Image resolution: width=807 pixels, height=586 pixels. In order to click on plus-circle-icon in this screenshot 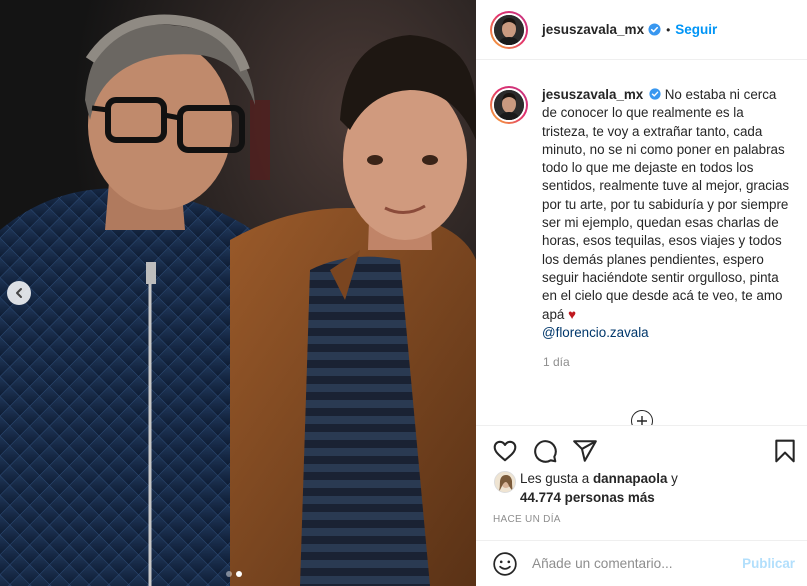, I will do `click(642, 420)`.